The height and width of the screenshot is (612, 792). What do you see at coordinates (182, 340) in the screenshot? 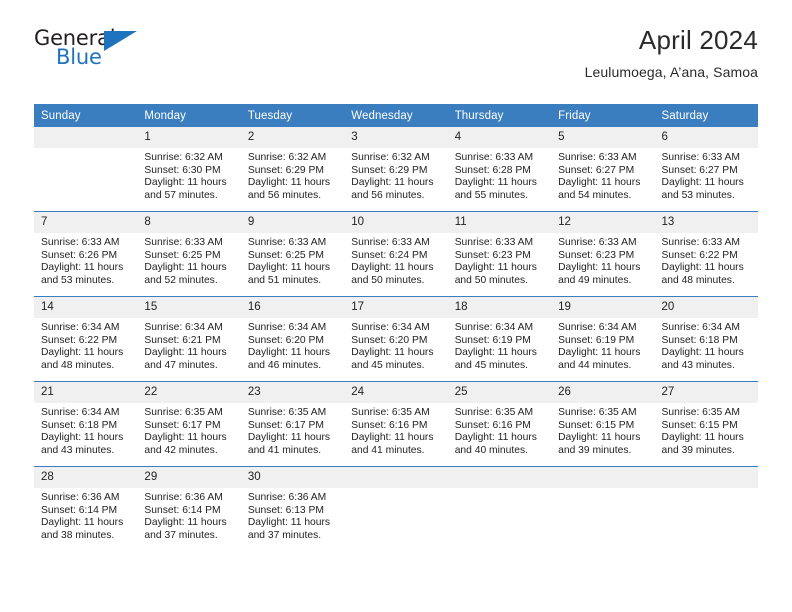
I see `day-info-line: Sunset: 6:21 PM` at bounding box center [182, 340].